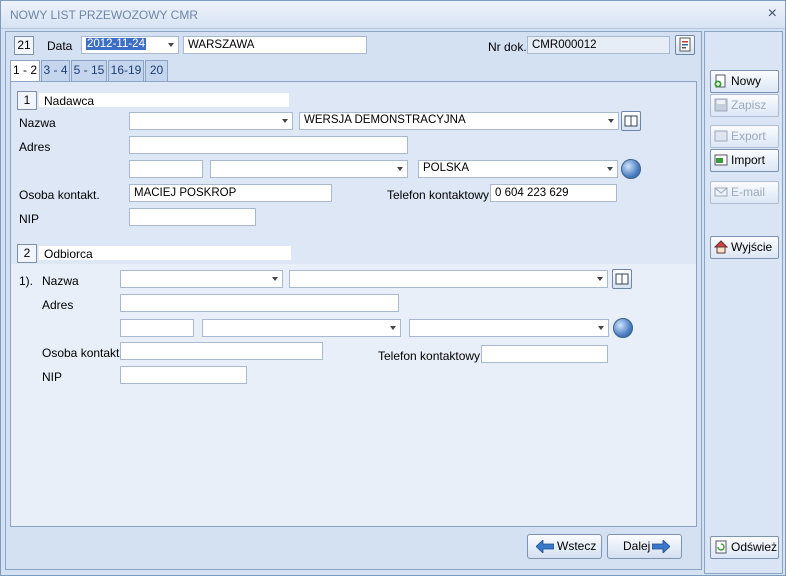 The image size is (786, 576). What do you see at coordinates (35, 147) in the screenshot?
I see `sender-address-label: Adres` at bounding box center [35, 147].